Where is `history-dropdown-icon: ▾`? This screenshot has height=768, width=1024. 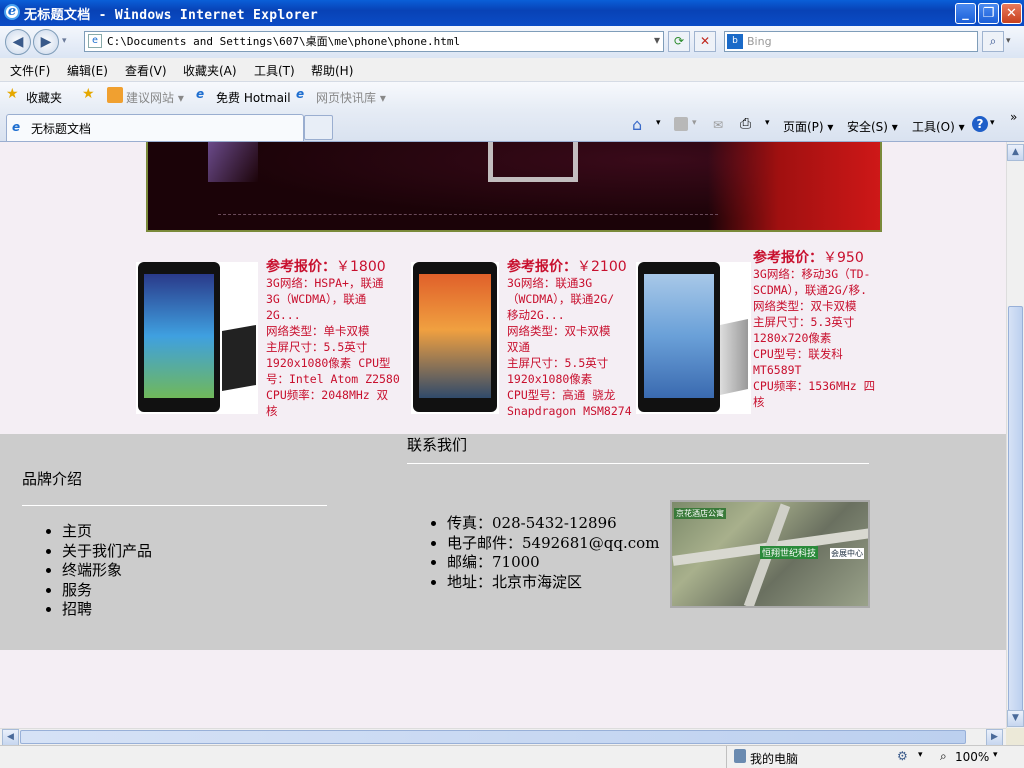
history-dropdown-icon: ▾ is located at coordinates (64, 41).